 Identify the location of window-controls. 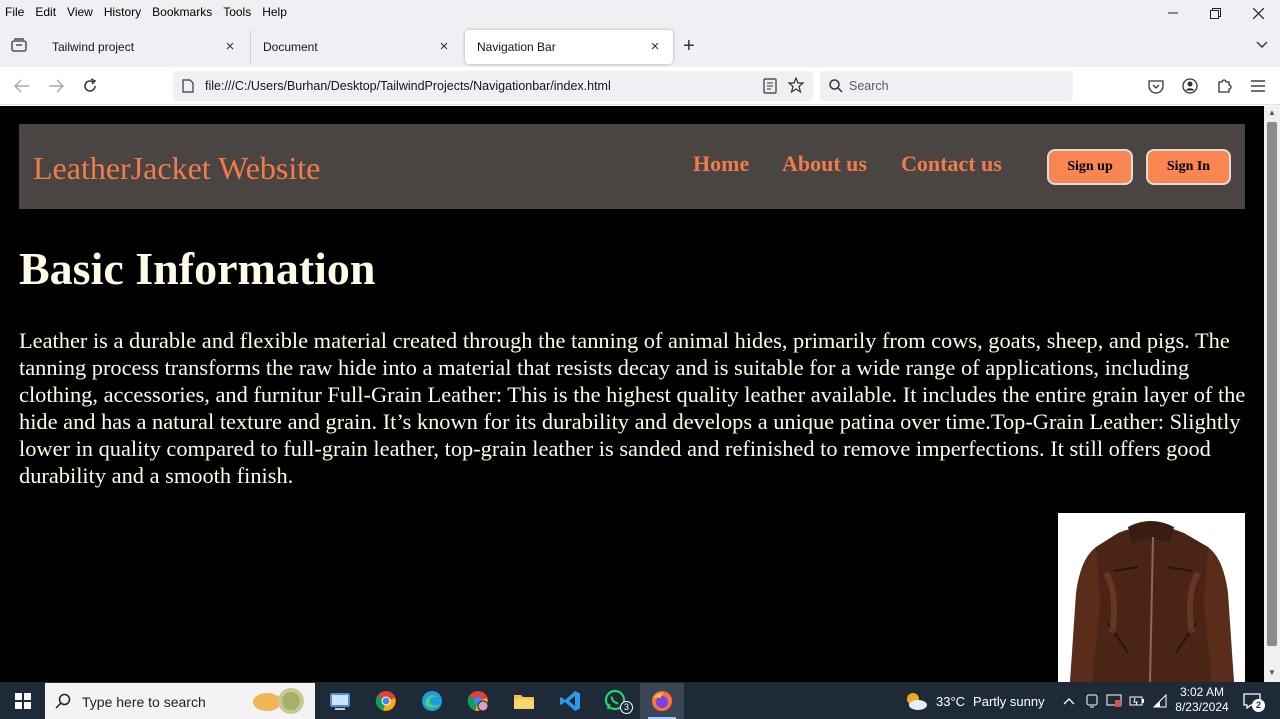
(1215, 13).